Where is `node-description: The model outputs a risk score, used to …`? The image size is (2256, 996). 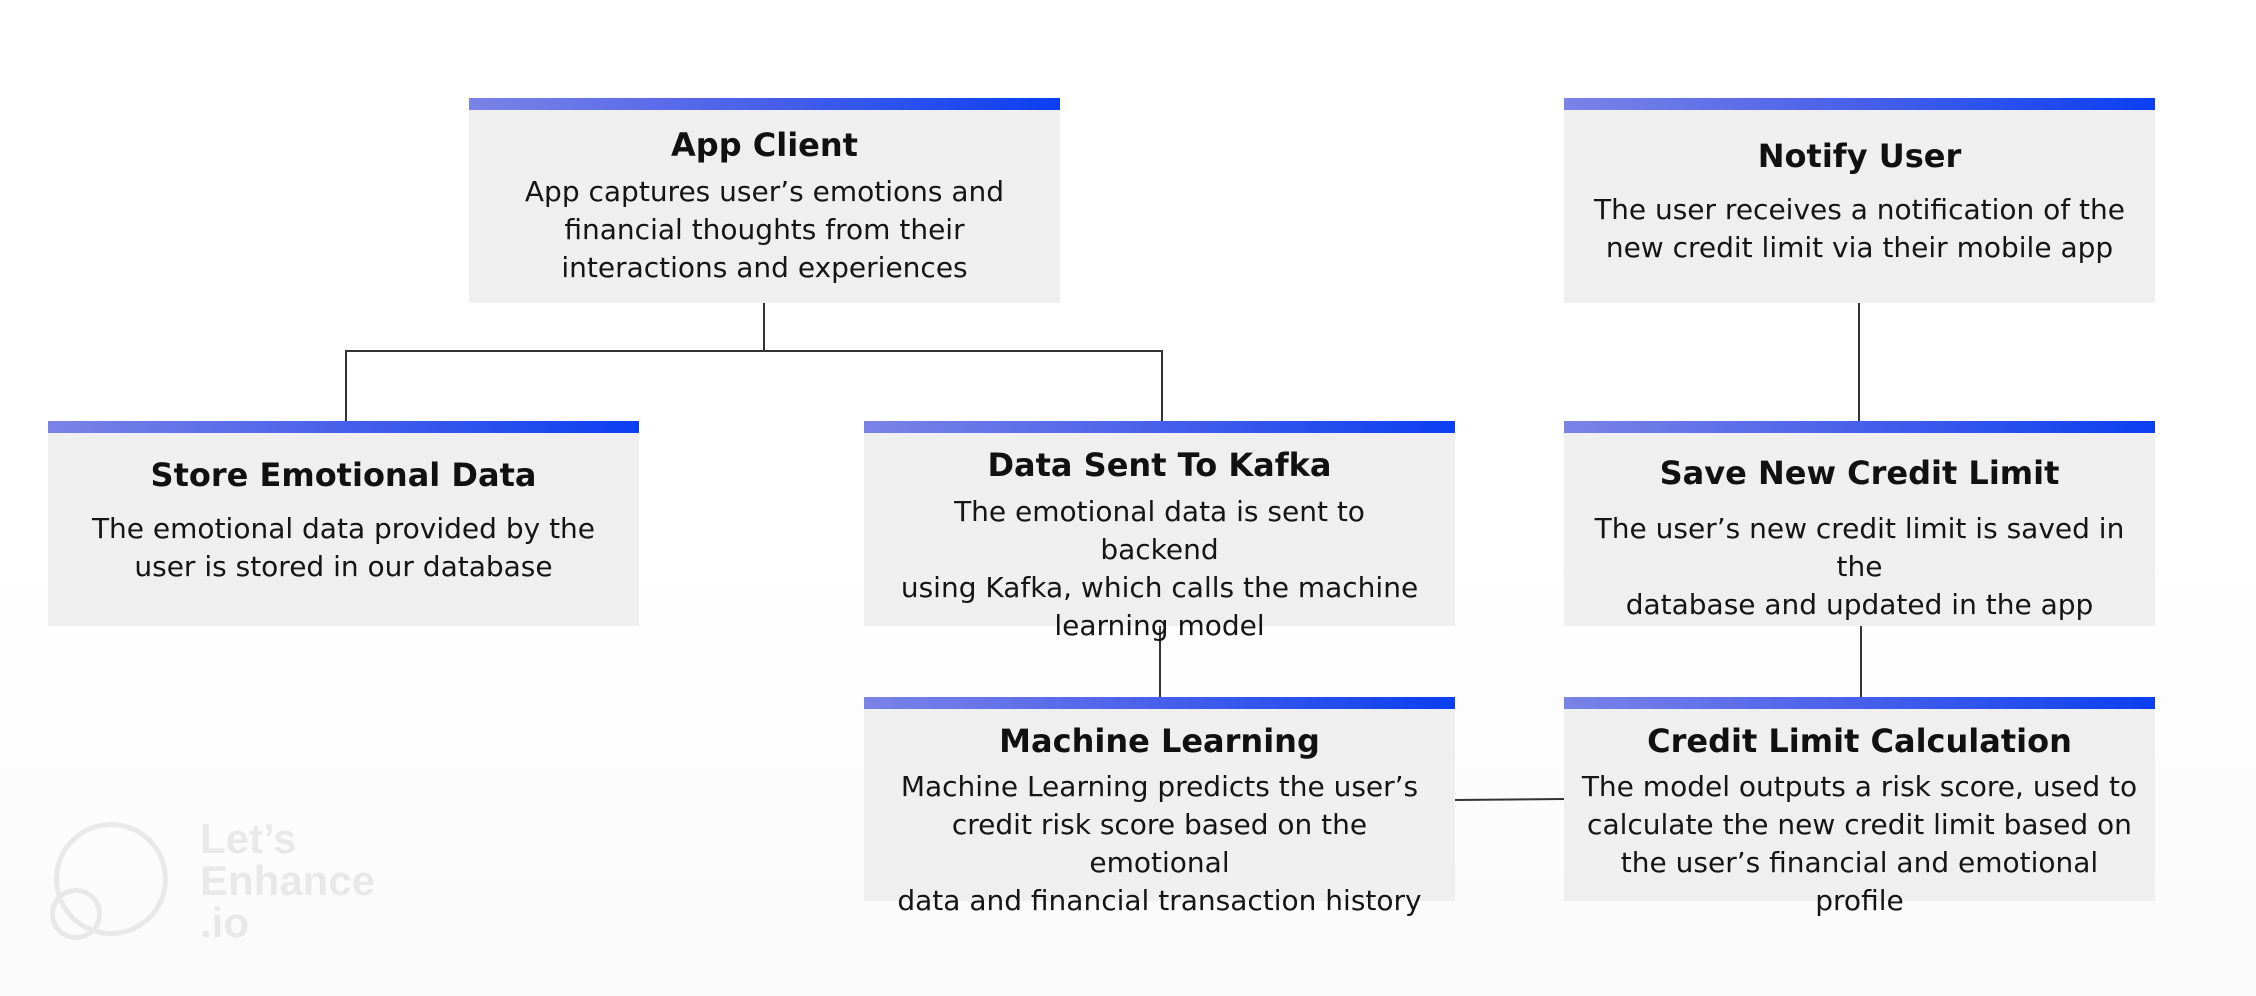 node-description: The model outputs a risk score, used to … is located at coordinates (1859, 844).